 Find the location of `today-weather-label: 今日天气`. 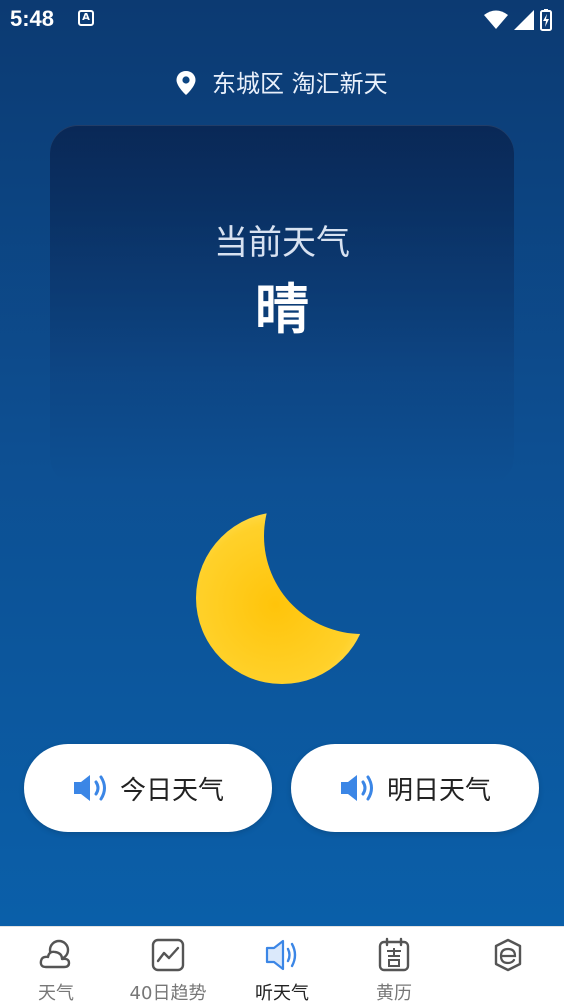

today-weather-label: 今日天气 is located at coordinates (171, 790).